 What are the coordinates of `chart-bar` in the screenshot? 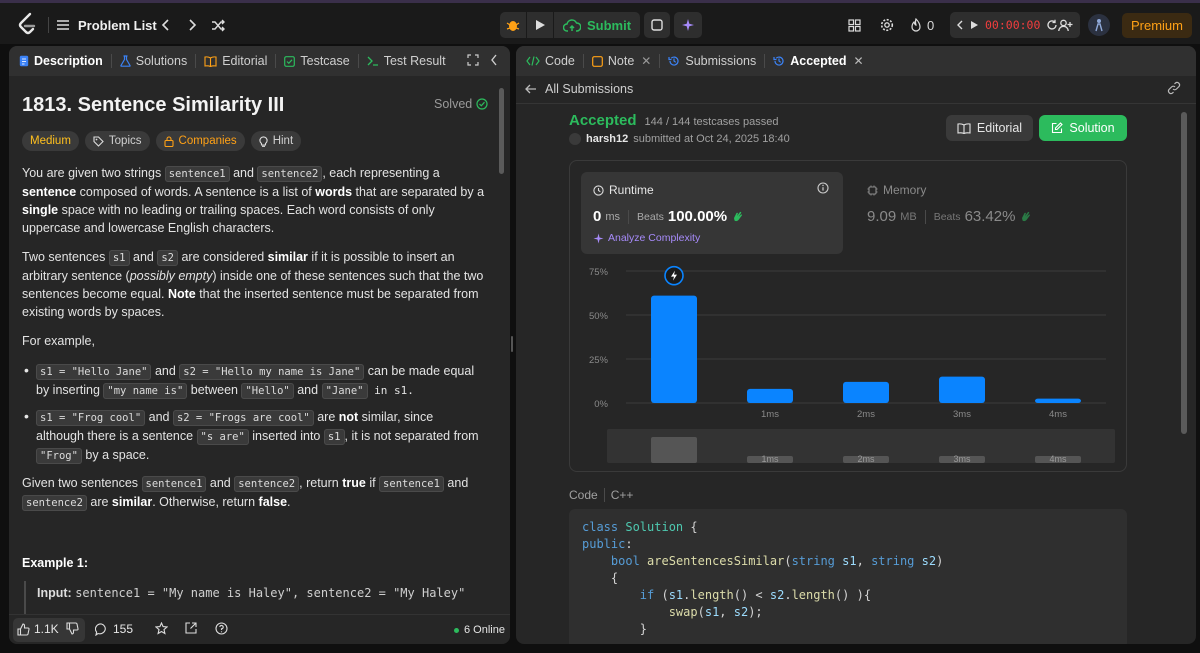 It's located at (1058, 400).